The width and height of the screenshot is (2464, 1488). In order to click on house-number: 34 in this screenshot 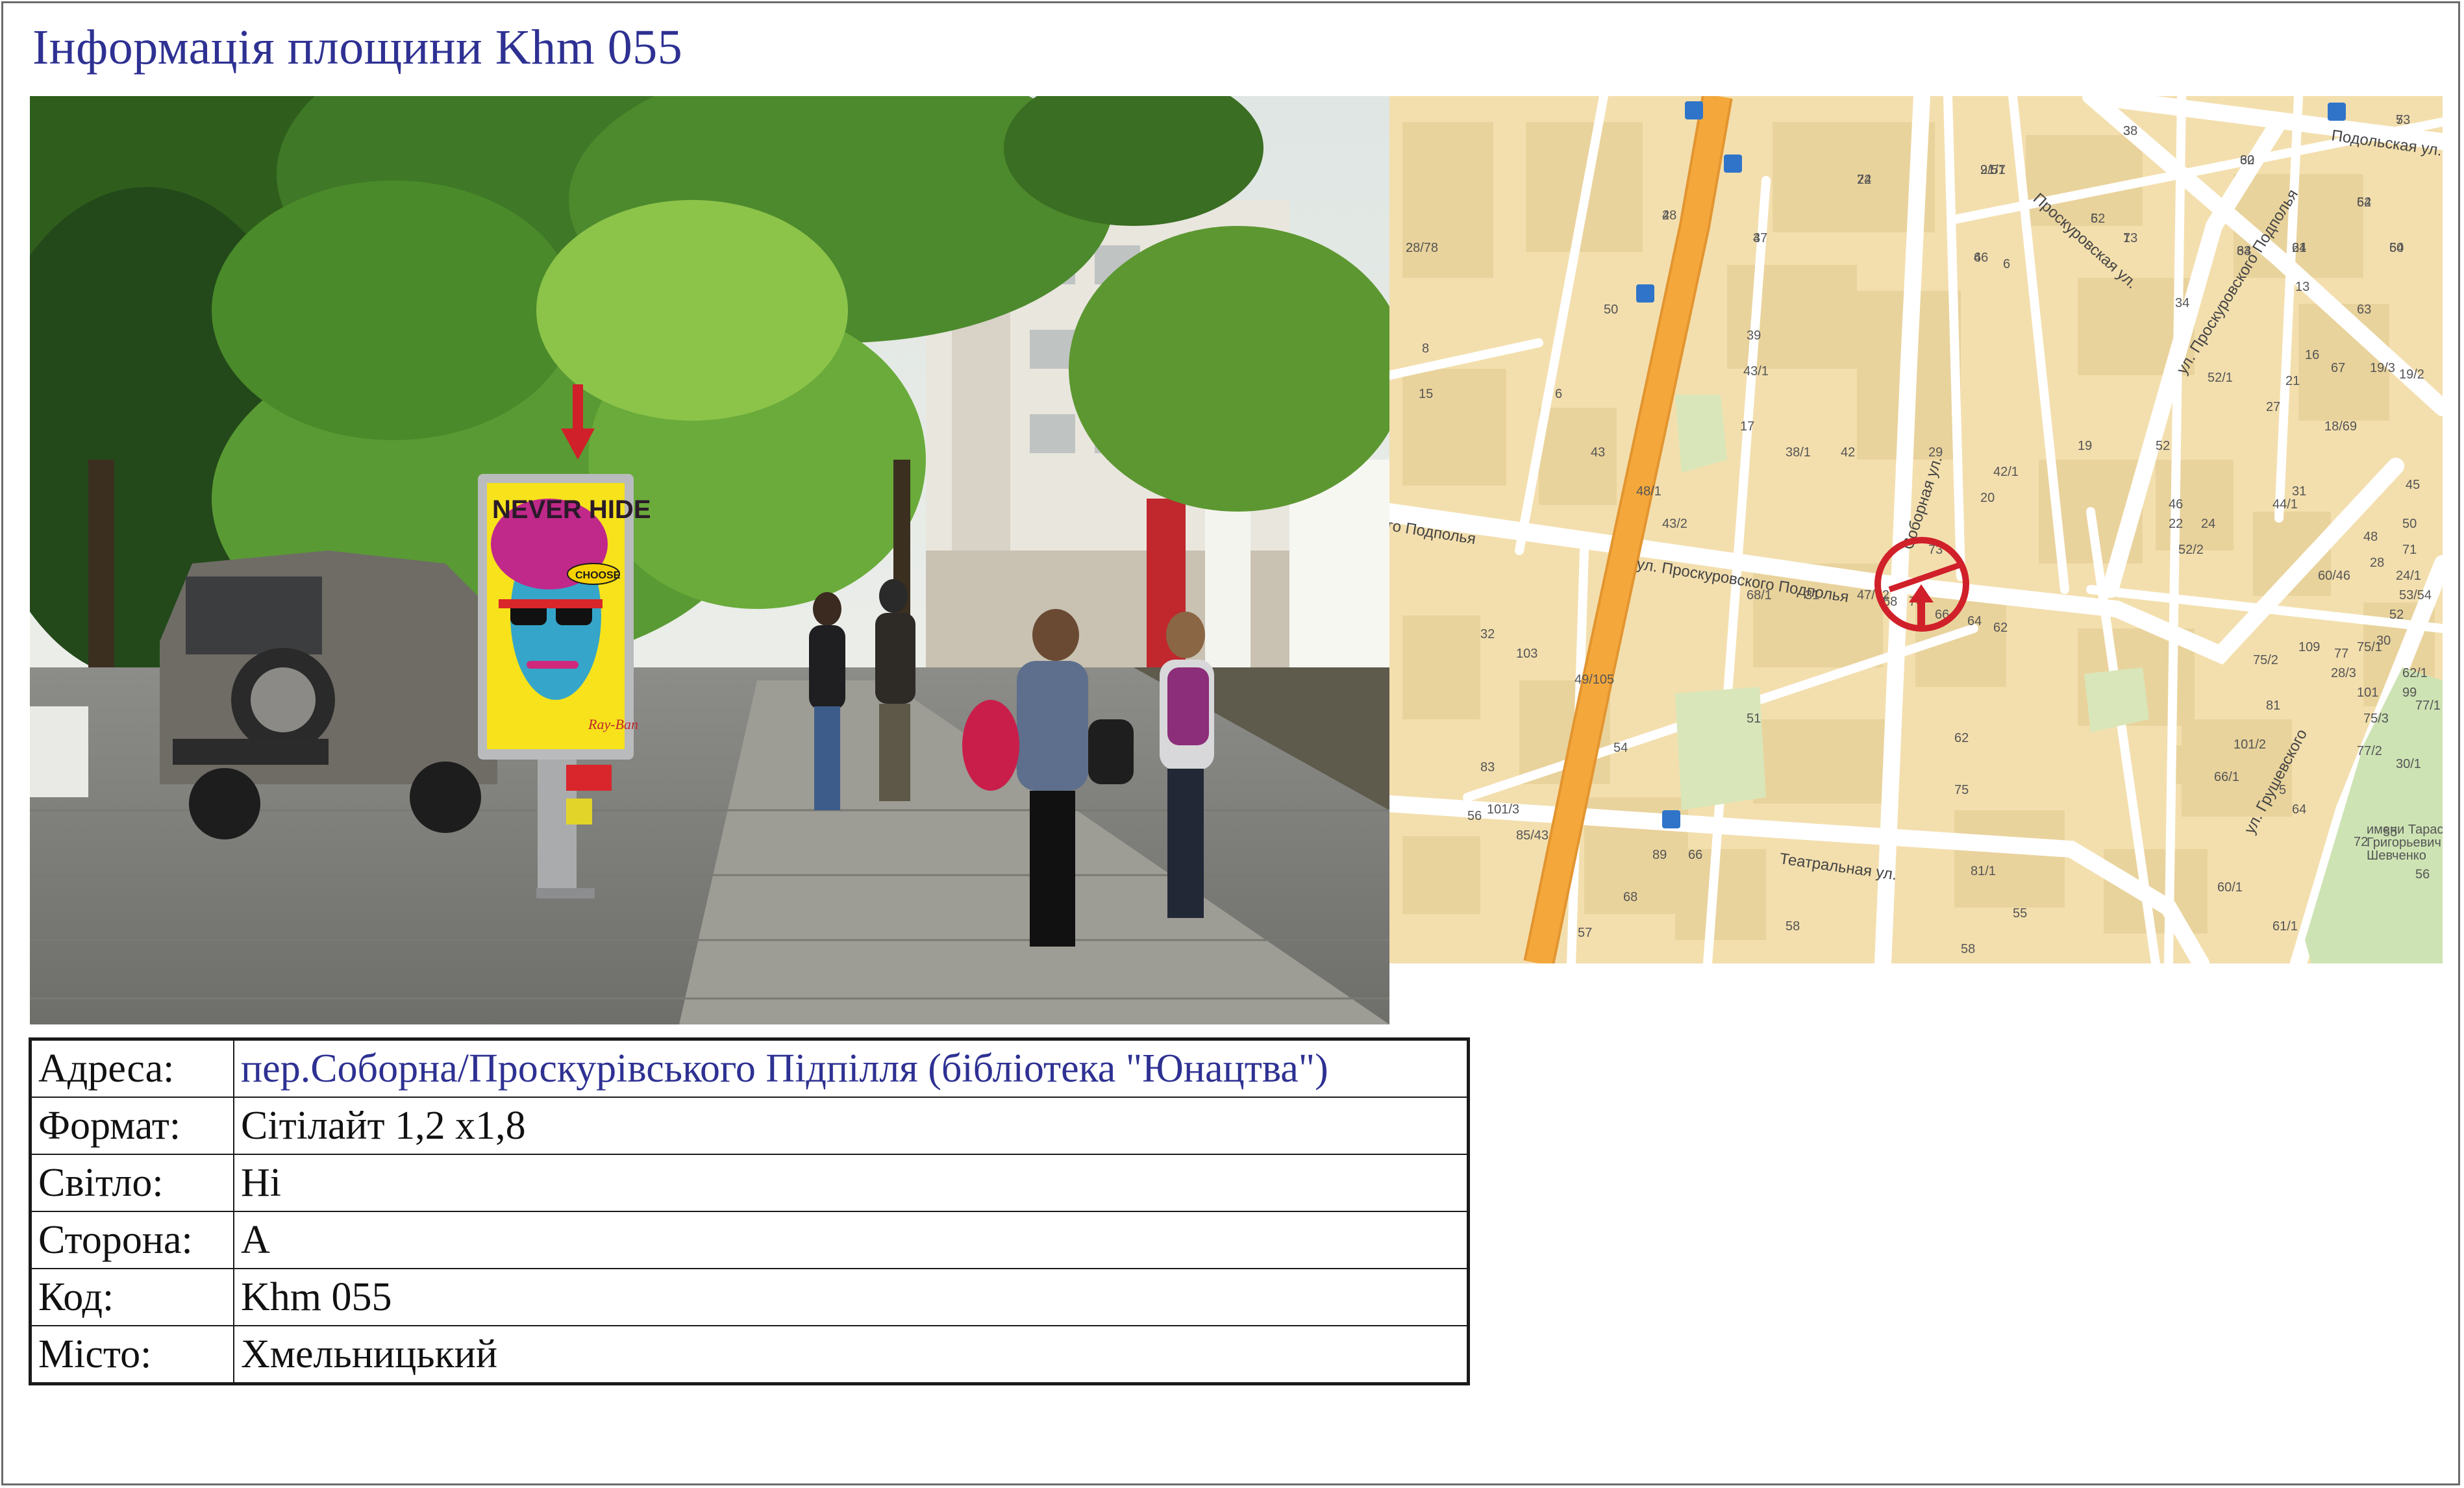, I will do `click(2182, 303)`.